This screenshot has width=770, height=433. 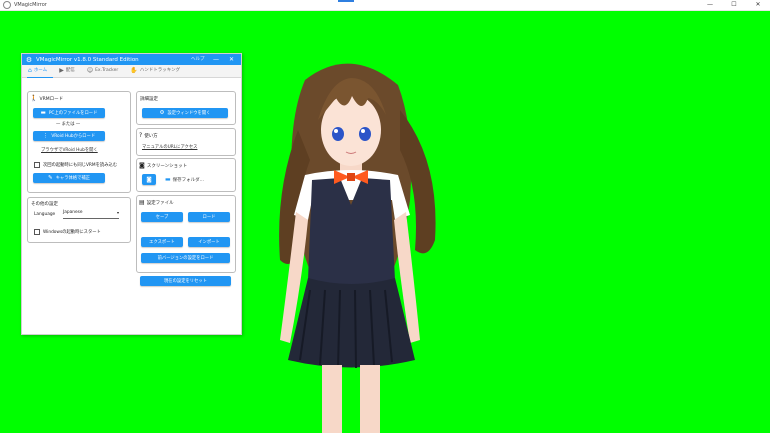 What do you see at coordinates (169, 147) in the screenshot?
I see `manual-url-link: マニュアルのURLにアクセス` at bounding box center [169, 147].